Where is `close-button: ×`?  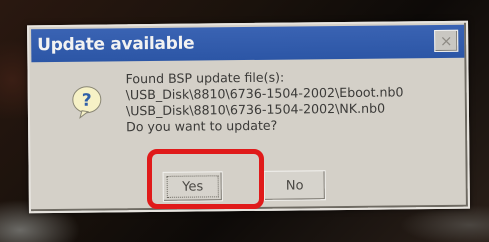
close-button: × is located at coordinates (446, 41).